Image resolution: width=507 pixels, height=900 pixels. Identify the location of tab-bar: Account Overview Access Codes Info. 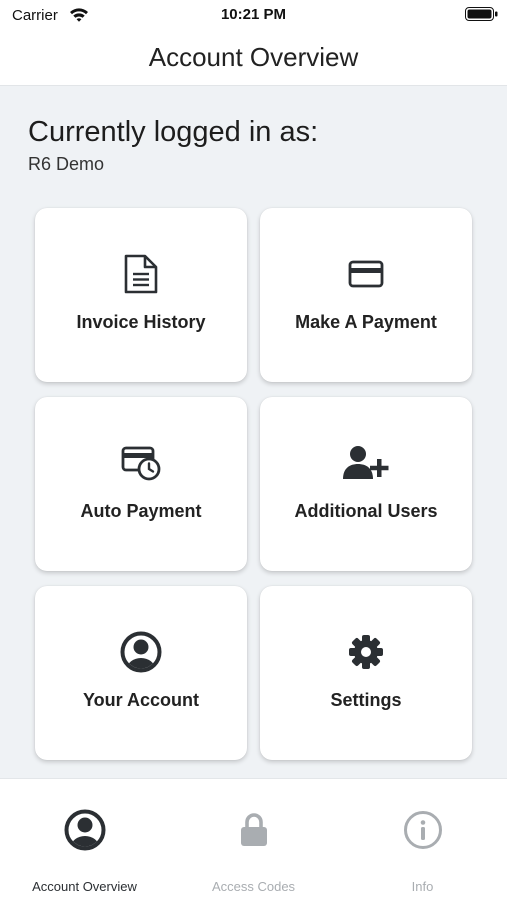
(253, 839).